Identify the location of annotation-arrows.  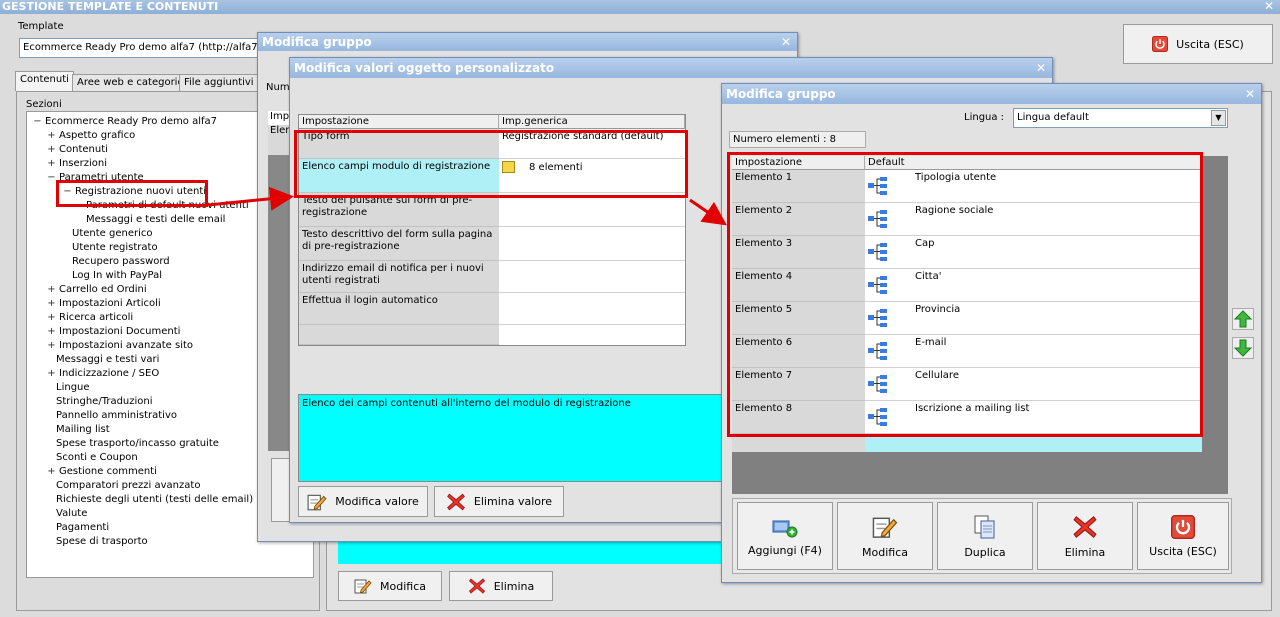
(467, 206).